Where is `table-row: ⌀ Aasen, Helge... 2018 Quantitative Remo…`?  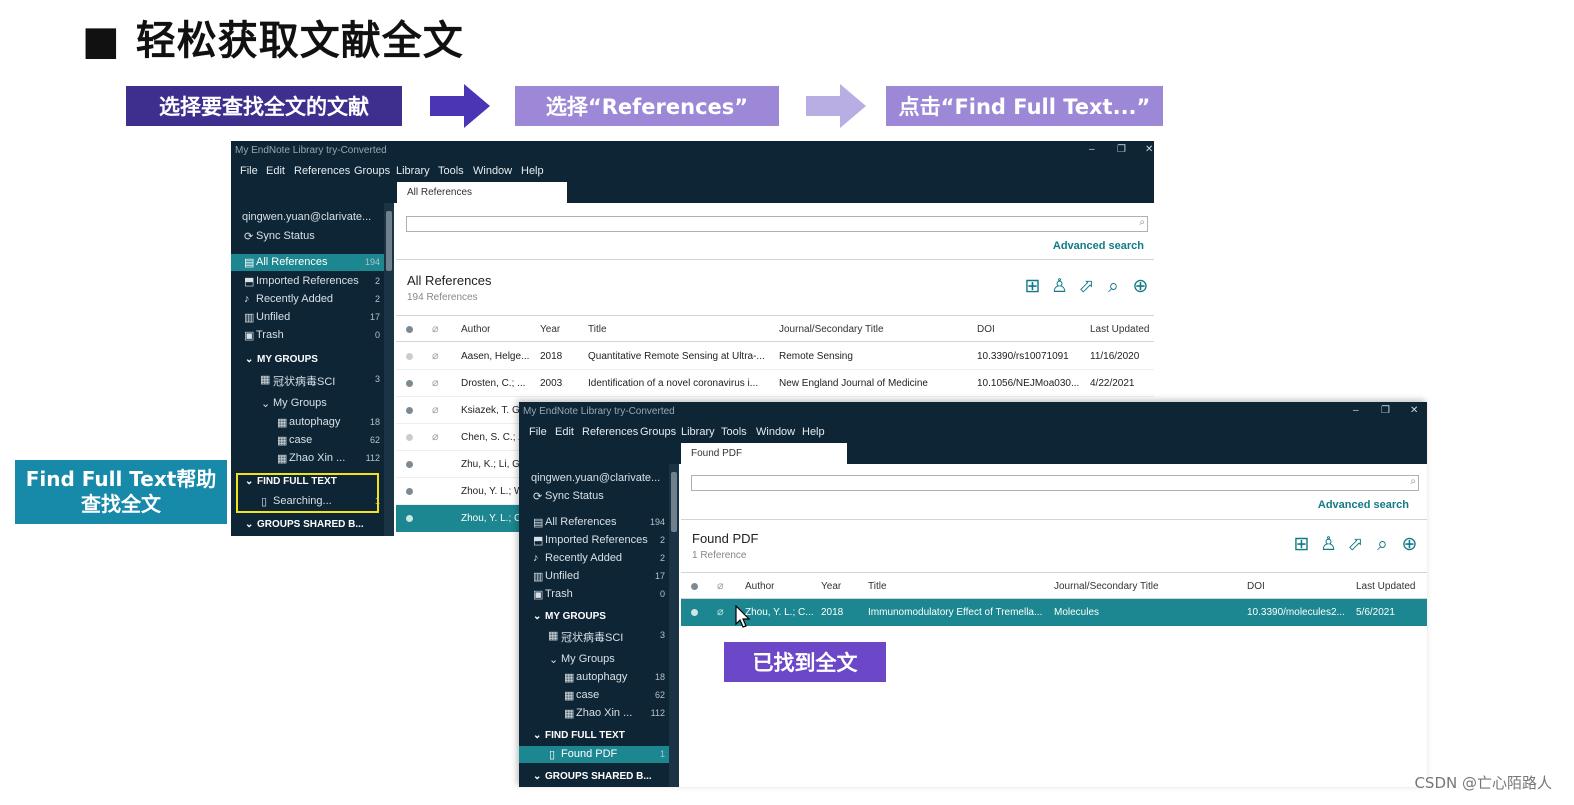
table-row: ⌀ Aasen, Helge... 2018 Quantitative Remo… is located at coordinates (775, 356).